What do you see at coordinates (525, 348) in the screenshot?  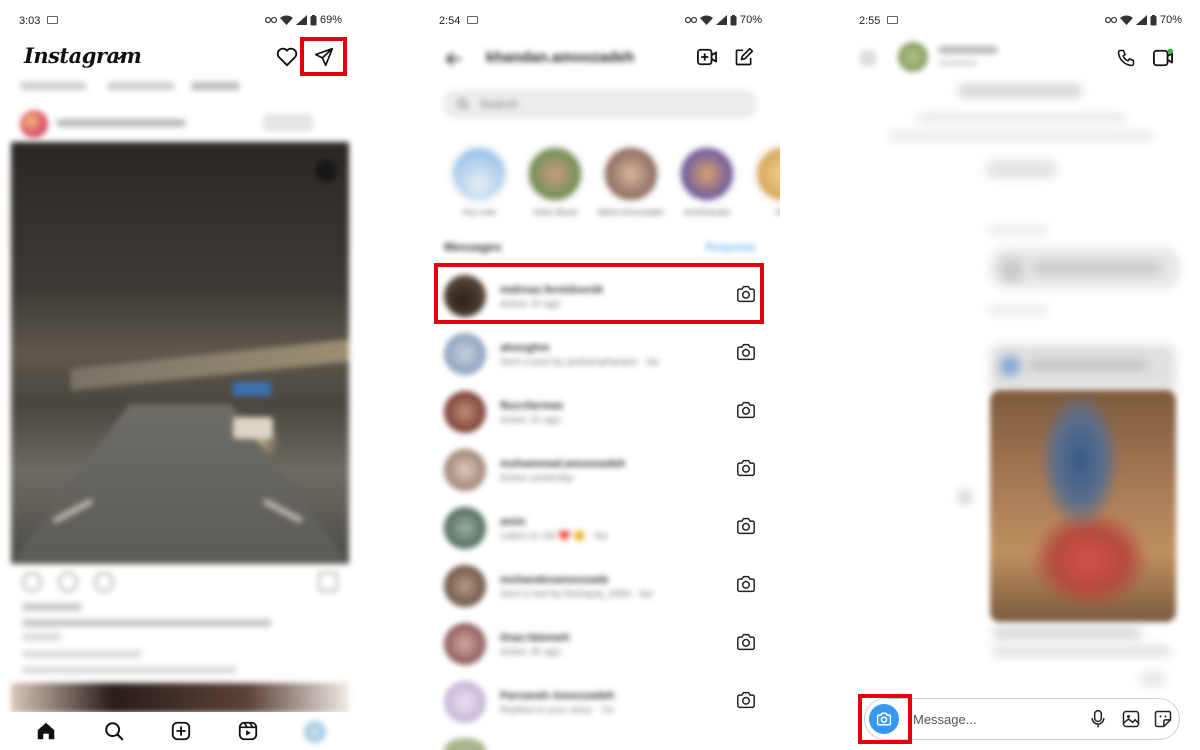 I see `conversation-name: ahooghm` at bounding box center [525, 348].